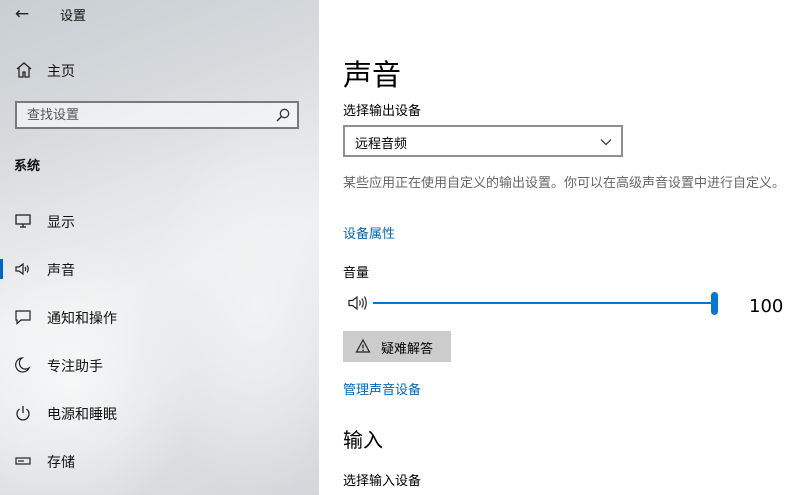  Describe the element at coordinates (61, 72) in the screenshot. I see `home-label: 主页` at that location.